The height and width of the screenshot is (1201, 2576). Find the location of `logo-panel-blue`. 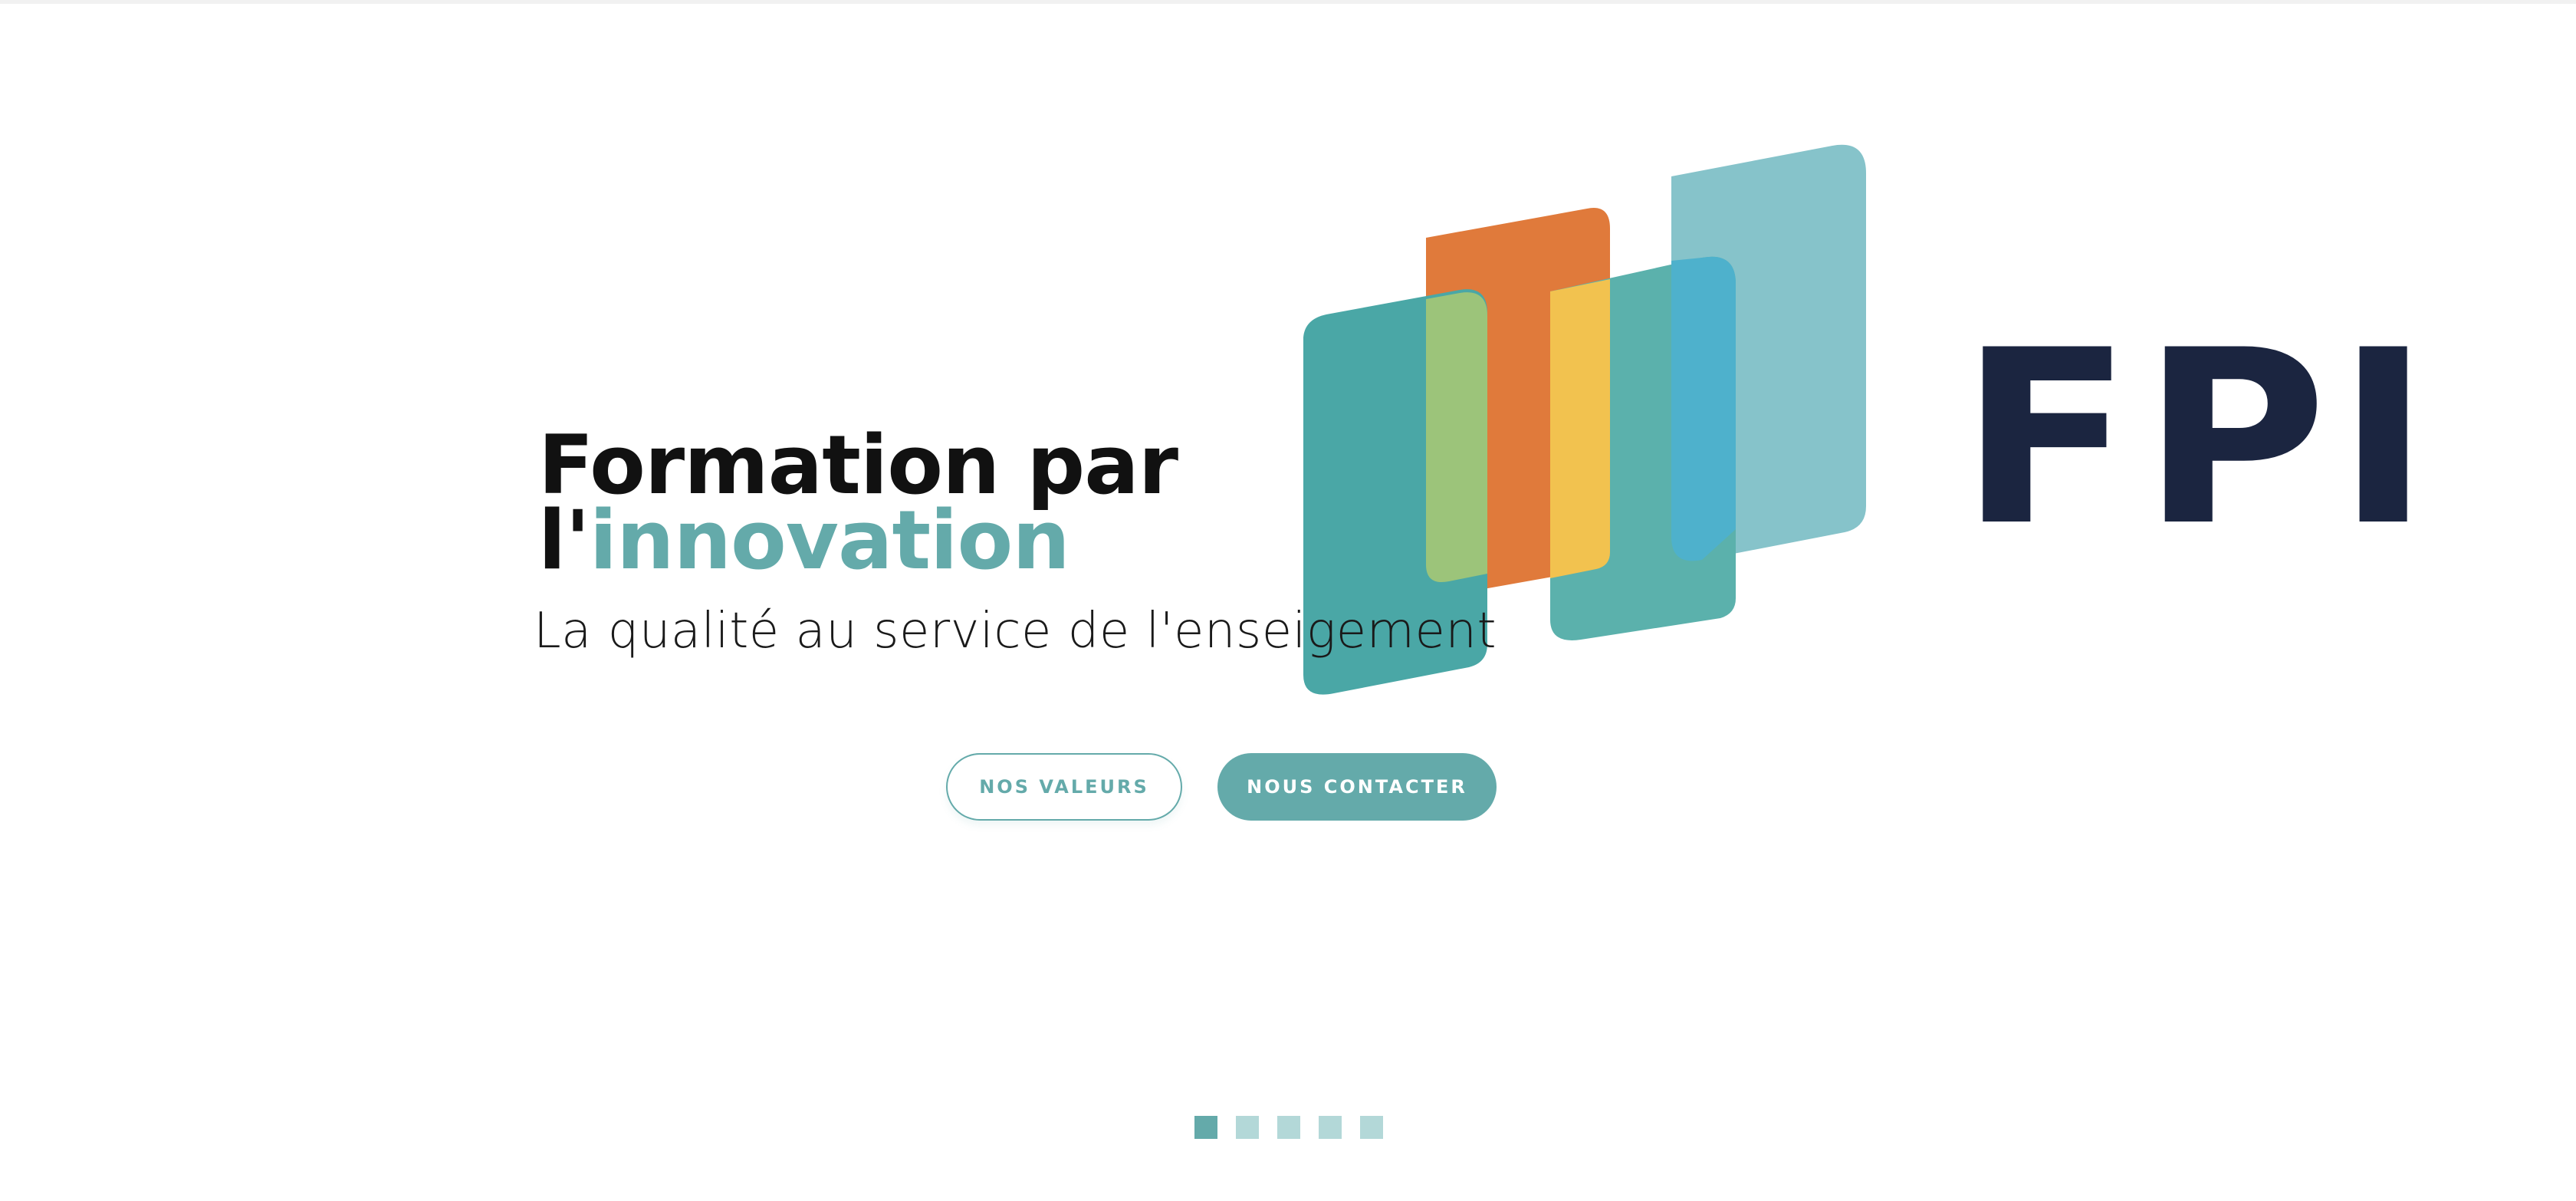

logo-panel-blue is located at coordinates (1704, 408).